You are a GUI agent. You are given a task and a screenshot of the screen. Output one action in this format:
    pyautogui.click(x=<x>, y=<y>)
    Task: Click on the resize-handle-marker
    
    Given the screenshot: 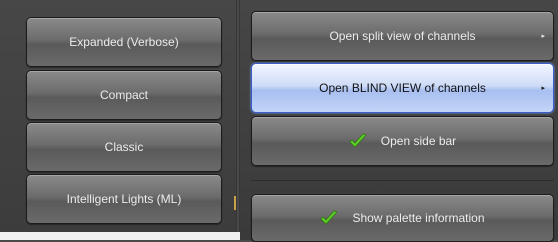 What is the action you would take?
    pyautogui.click(x=235, y=203)
    